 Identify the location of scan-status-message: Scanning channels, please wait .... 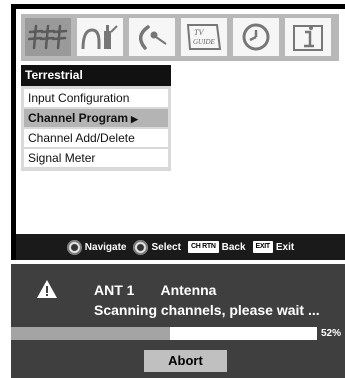
(207, 310).